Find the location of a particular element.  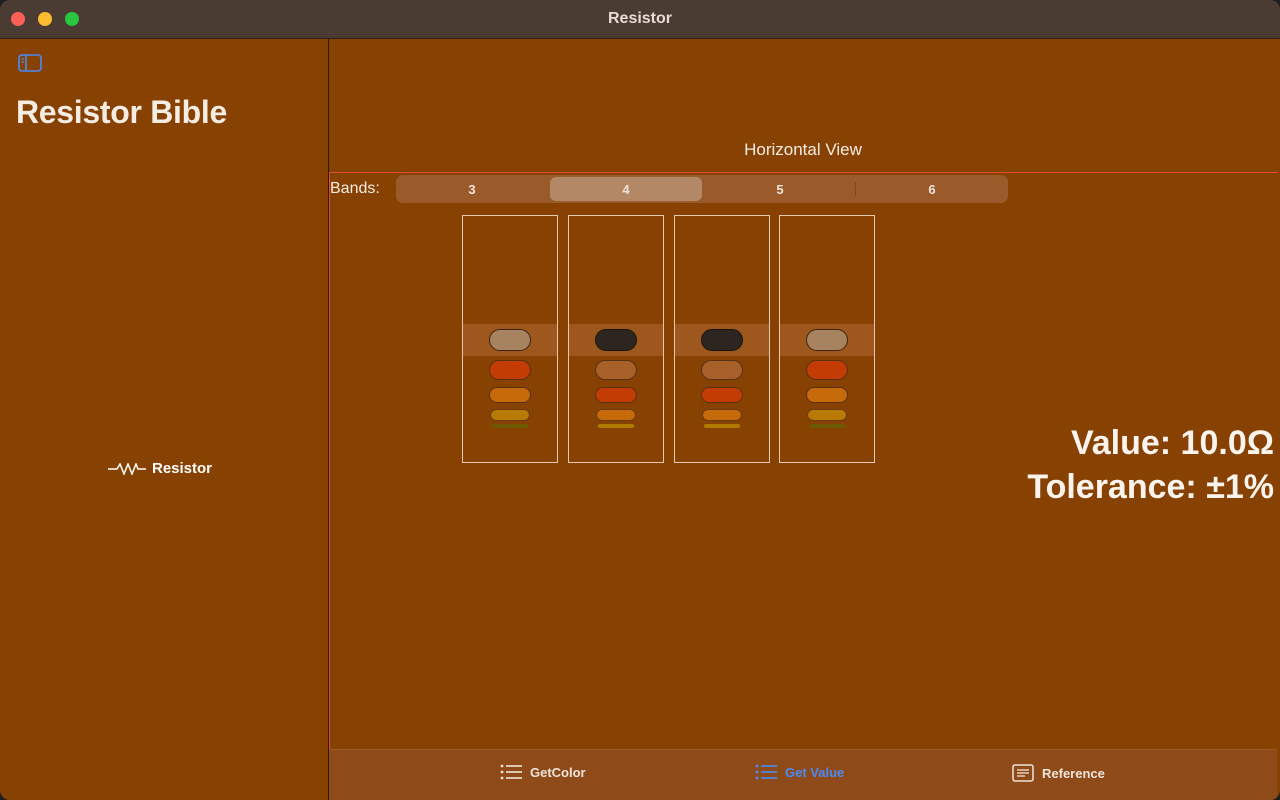

tab-label: Get Value is located at coordinates (815, 772).